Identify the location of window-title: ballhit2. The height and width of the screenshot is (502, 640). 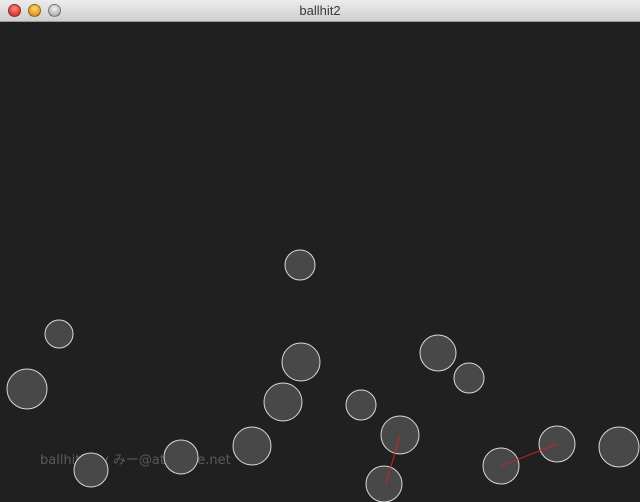
(320, 10).